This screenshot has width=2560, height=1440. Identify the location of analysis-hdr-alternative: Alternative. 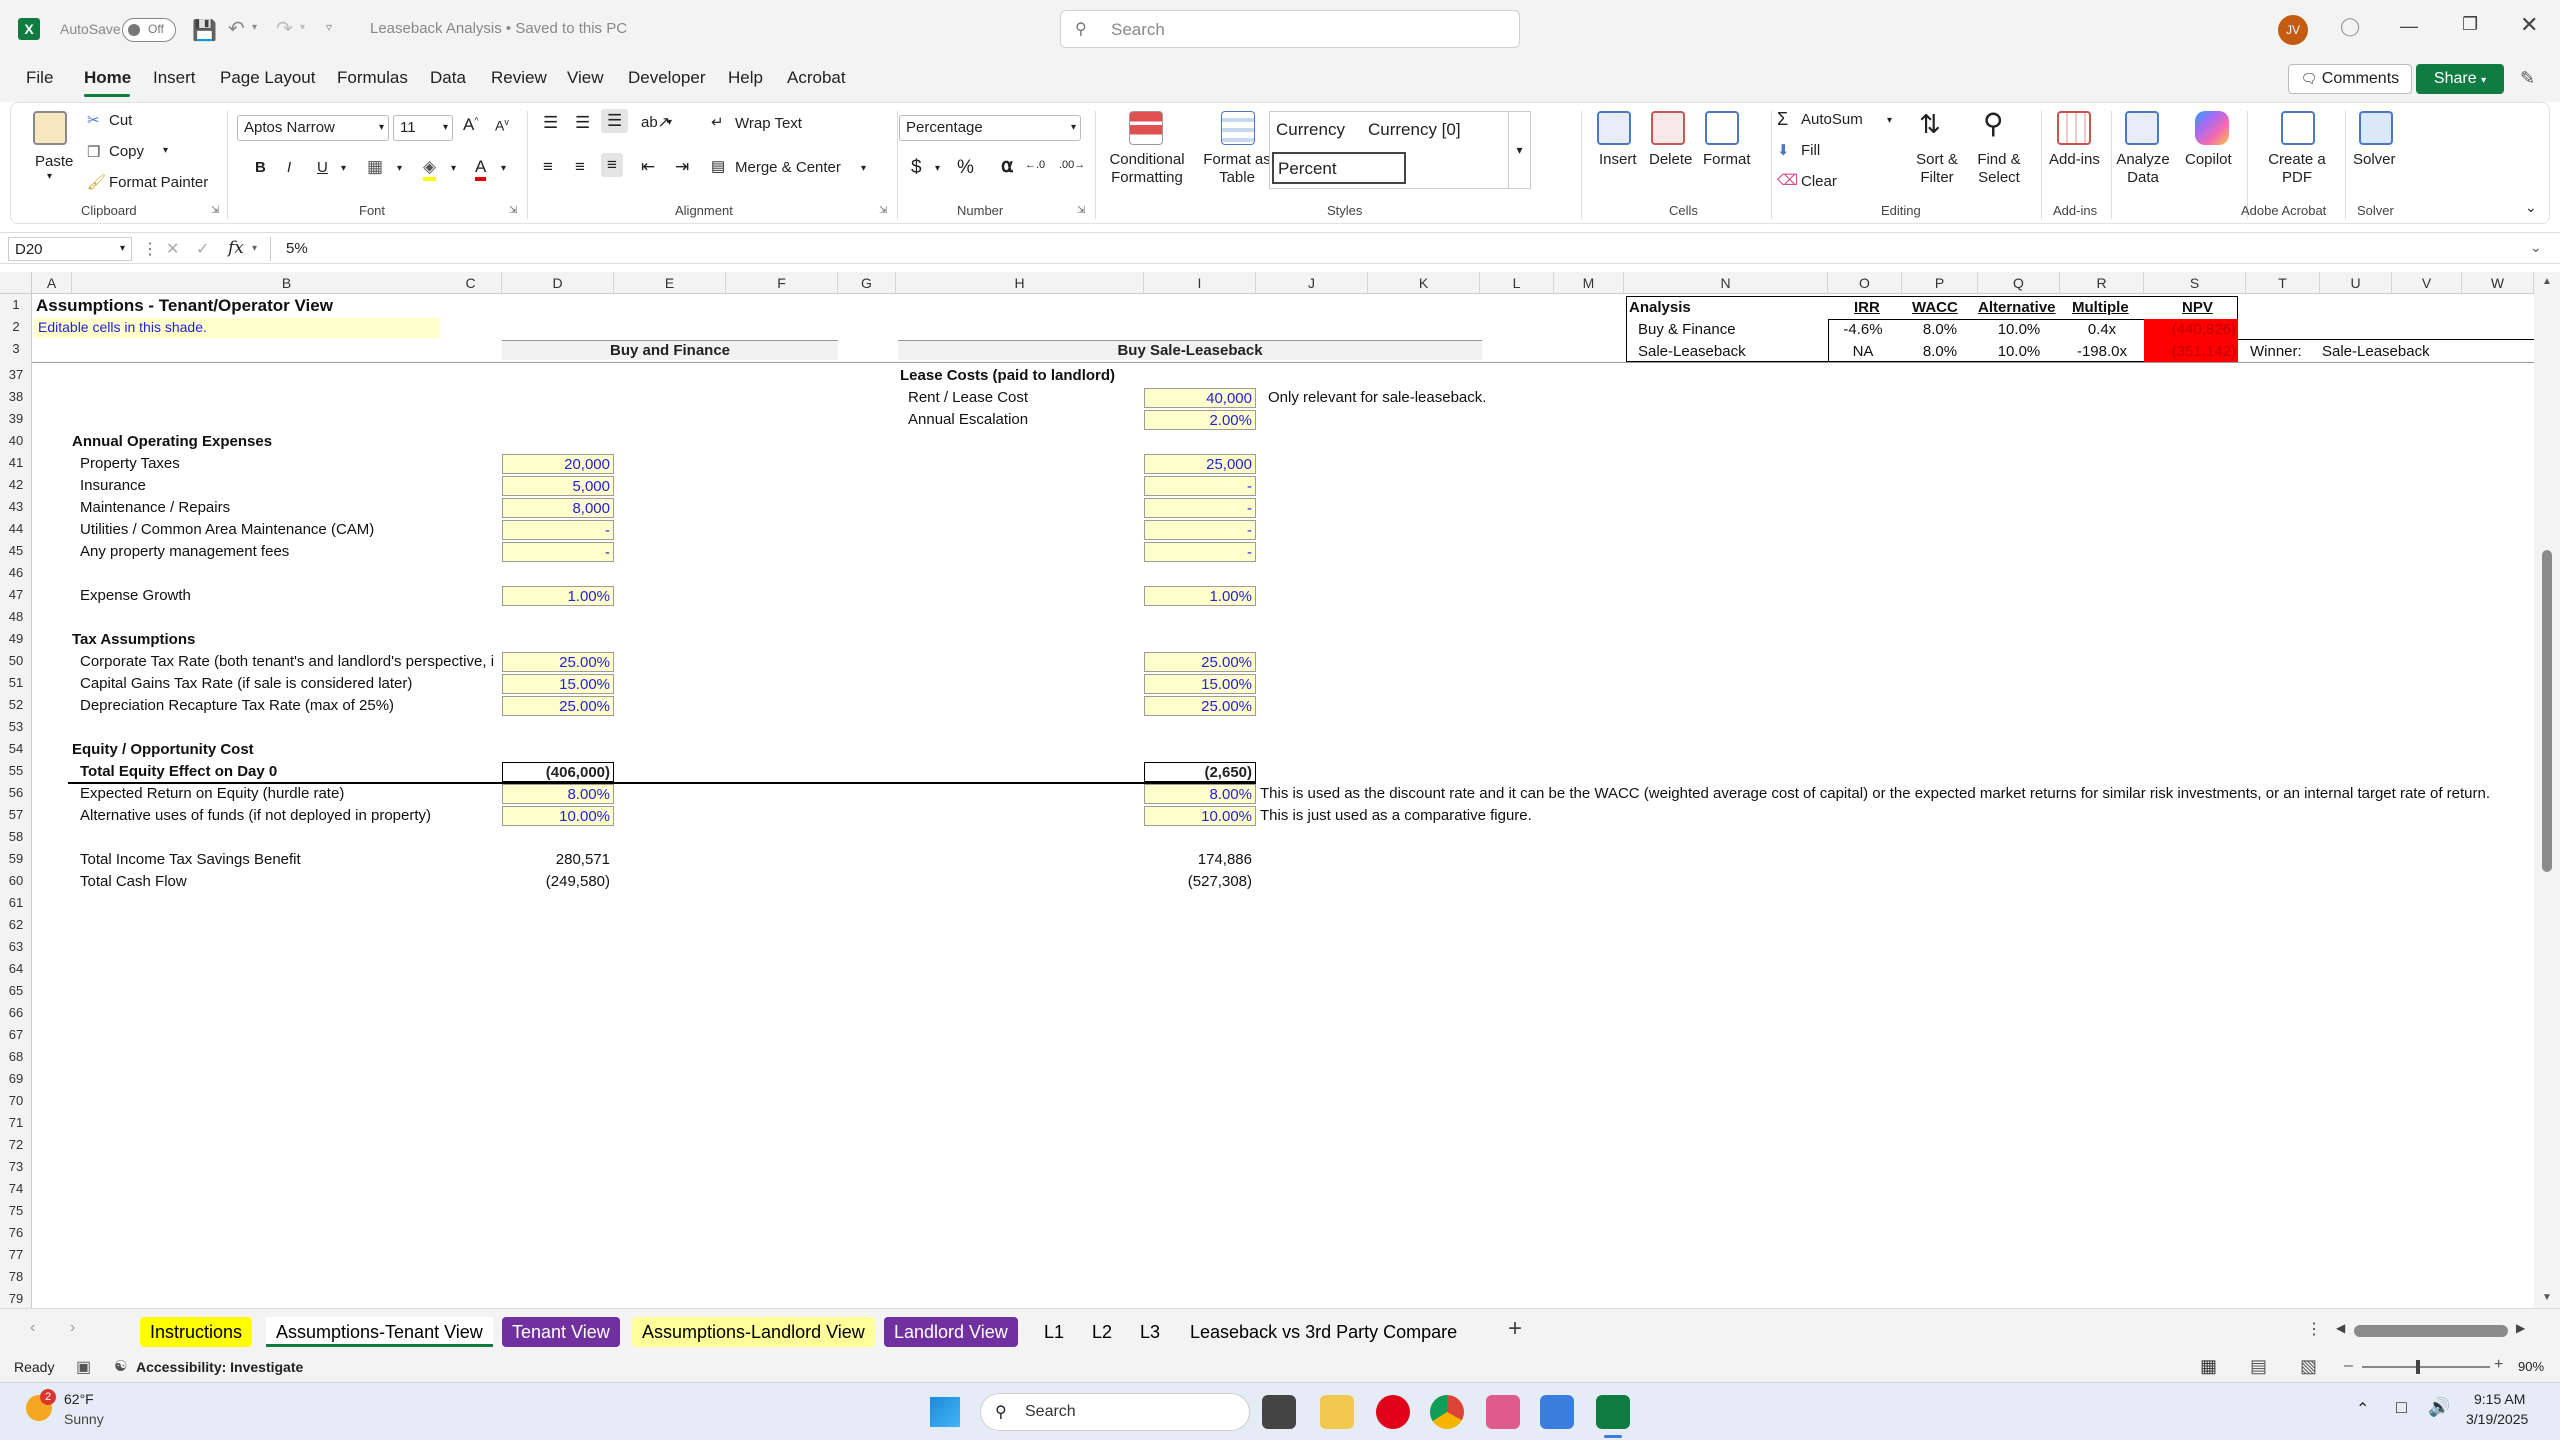
(2017, 308).